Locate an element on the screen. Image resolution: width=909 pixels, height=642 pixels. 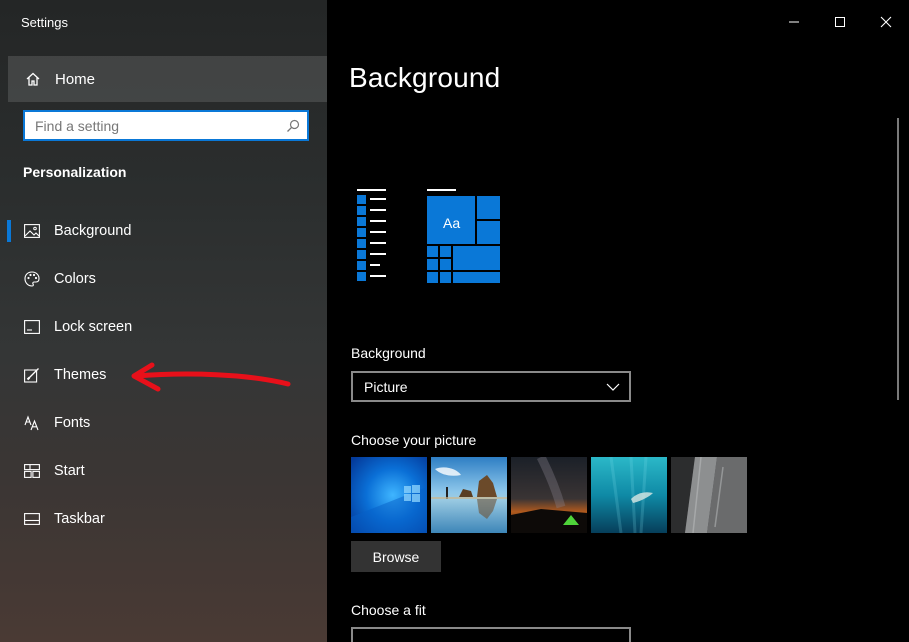
close-icon is located at coordinates (886, 22).